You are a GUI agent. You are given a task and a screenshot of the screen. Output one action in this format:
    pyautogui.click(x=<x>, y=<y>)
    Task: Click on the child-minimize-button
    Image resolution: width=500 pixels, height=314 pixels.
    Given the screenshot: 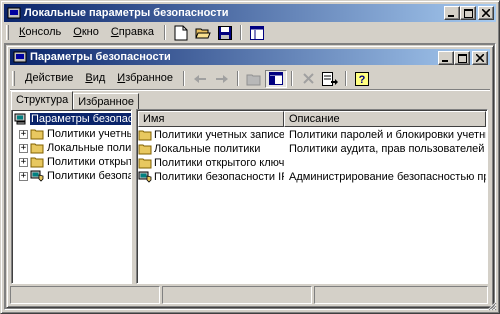 What is the action you would take?
    pyautogui.click(x=446, y=58)
    